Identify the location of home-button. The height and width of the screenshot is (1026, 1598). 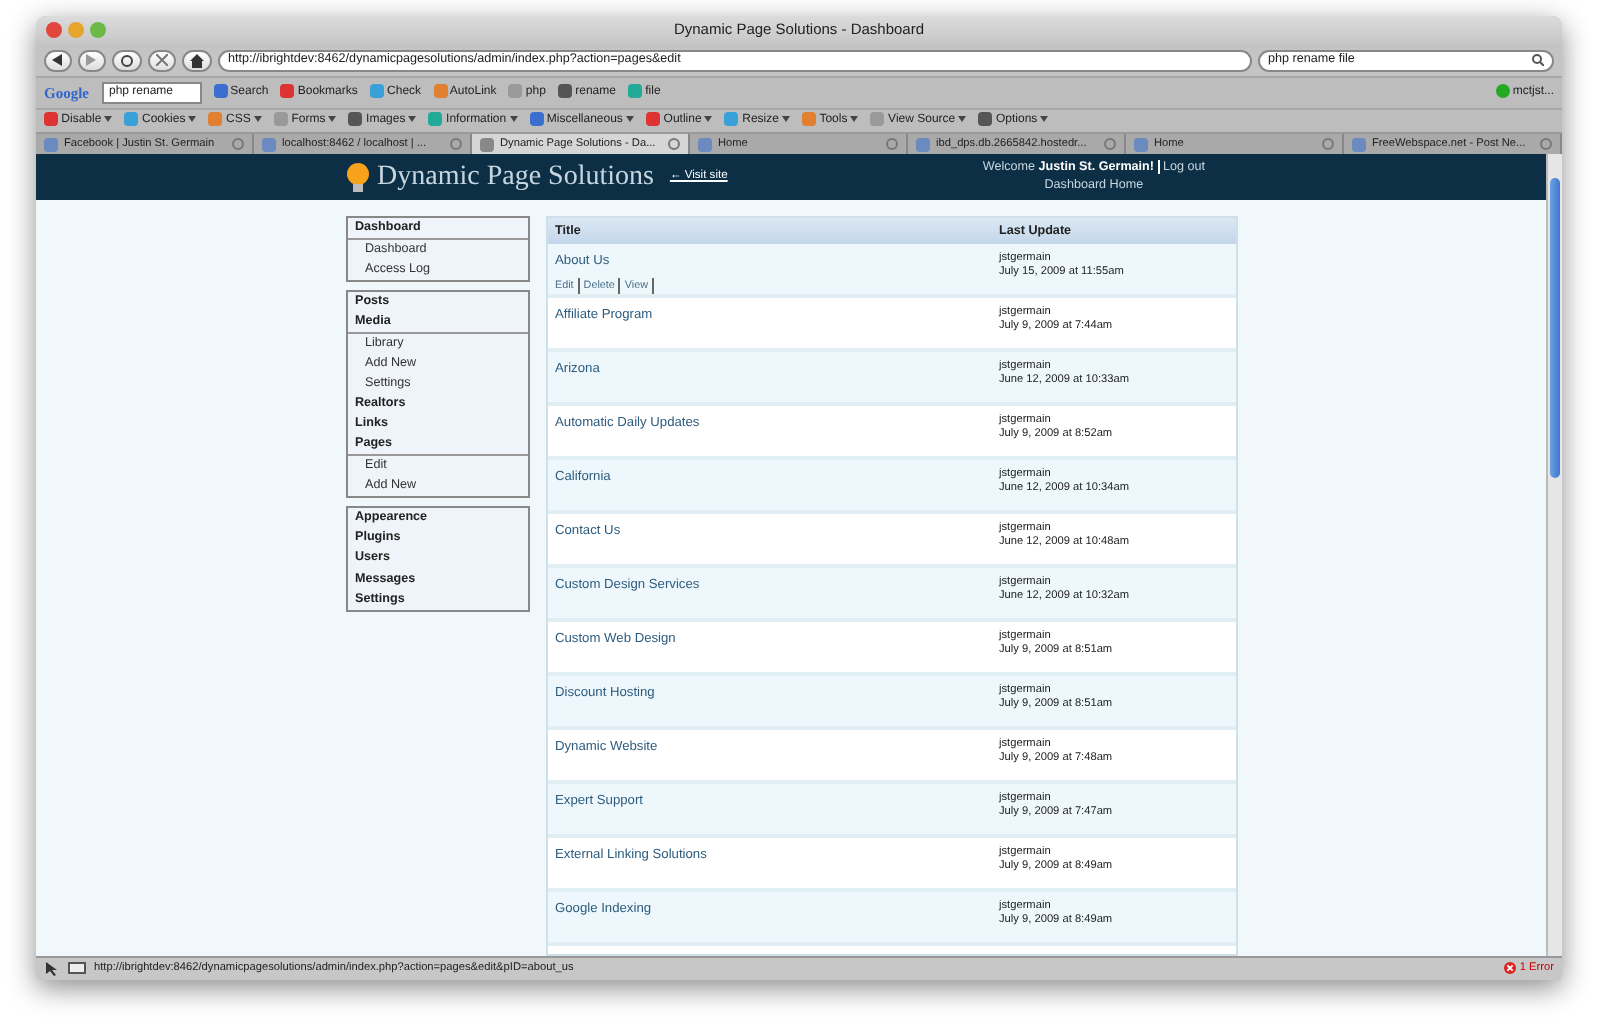
(197, 60).